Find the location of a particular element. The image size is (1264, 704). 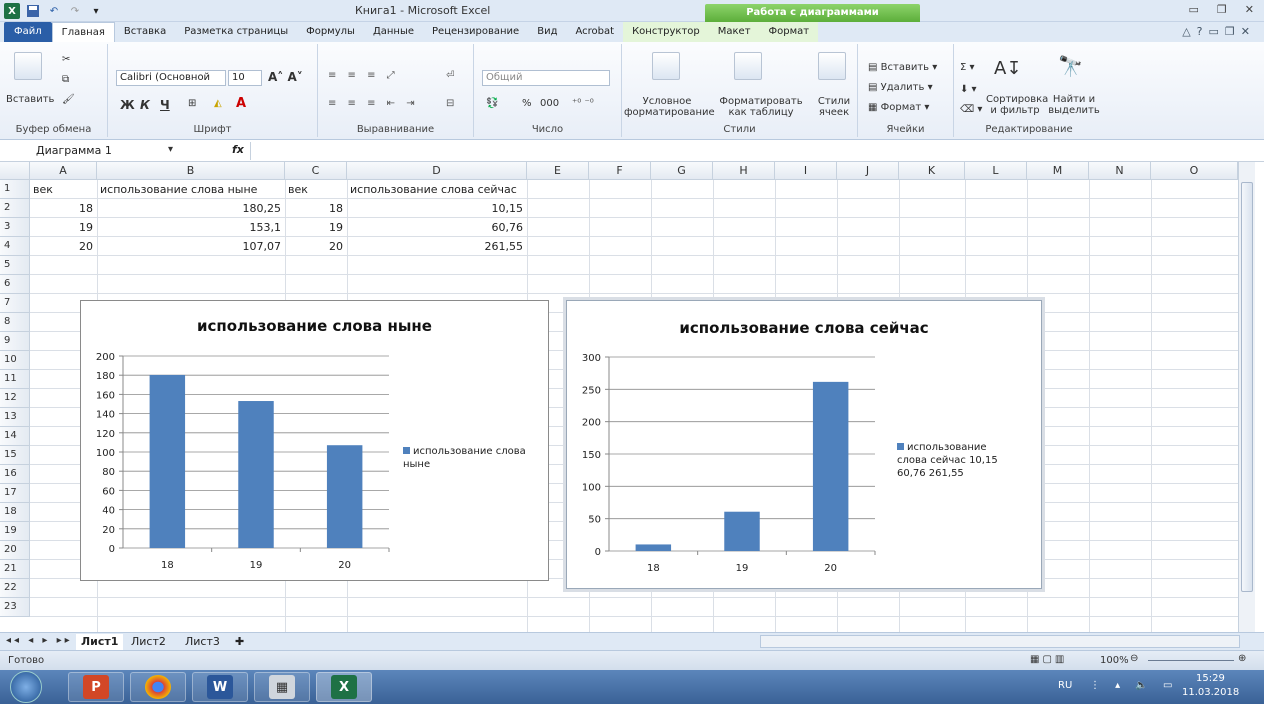

row-header-13: 13 is located at coordinates (15, 417).